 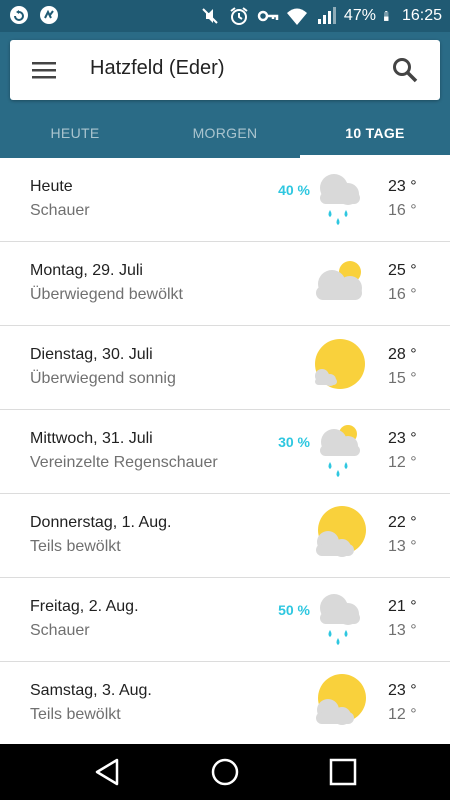 I want to click on day-name: Samstag, 3. Aug., so click(x=91, y=690).